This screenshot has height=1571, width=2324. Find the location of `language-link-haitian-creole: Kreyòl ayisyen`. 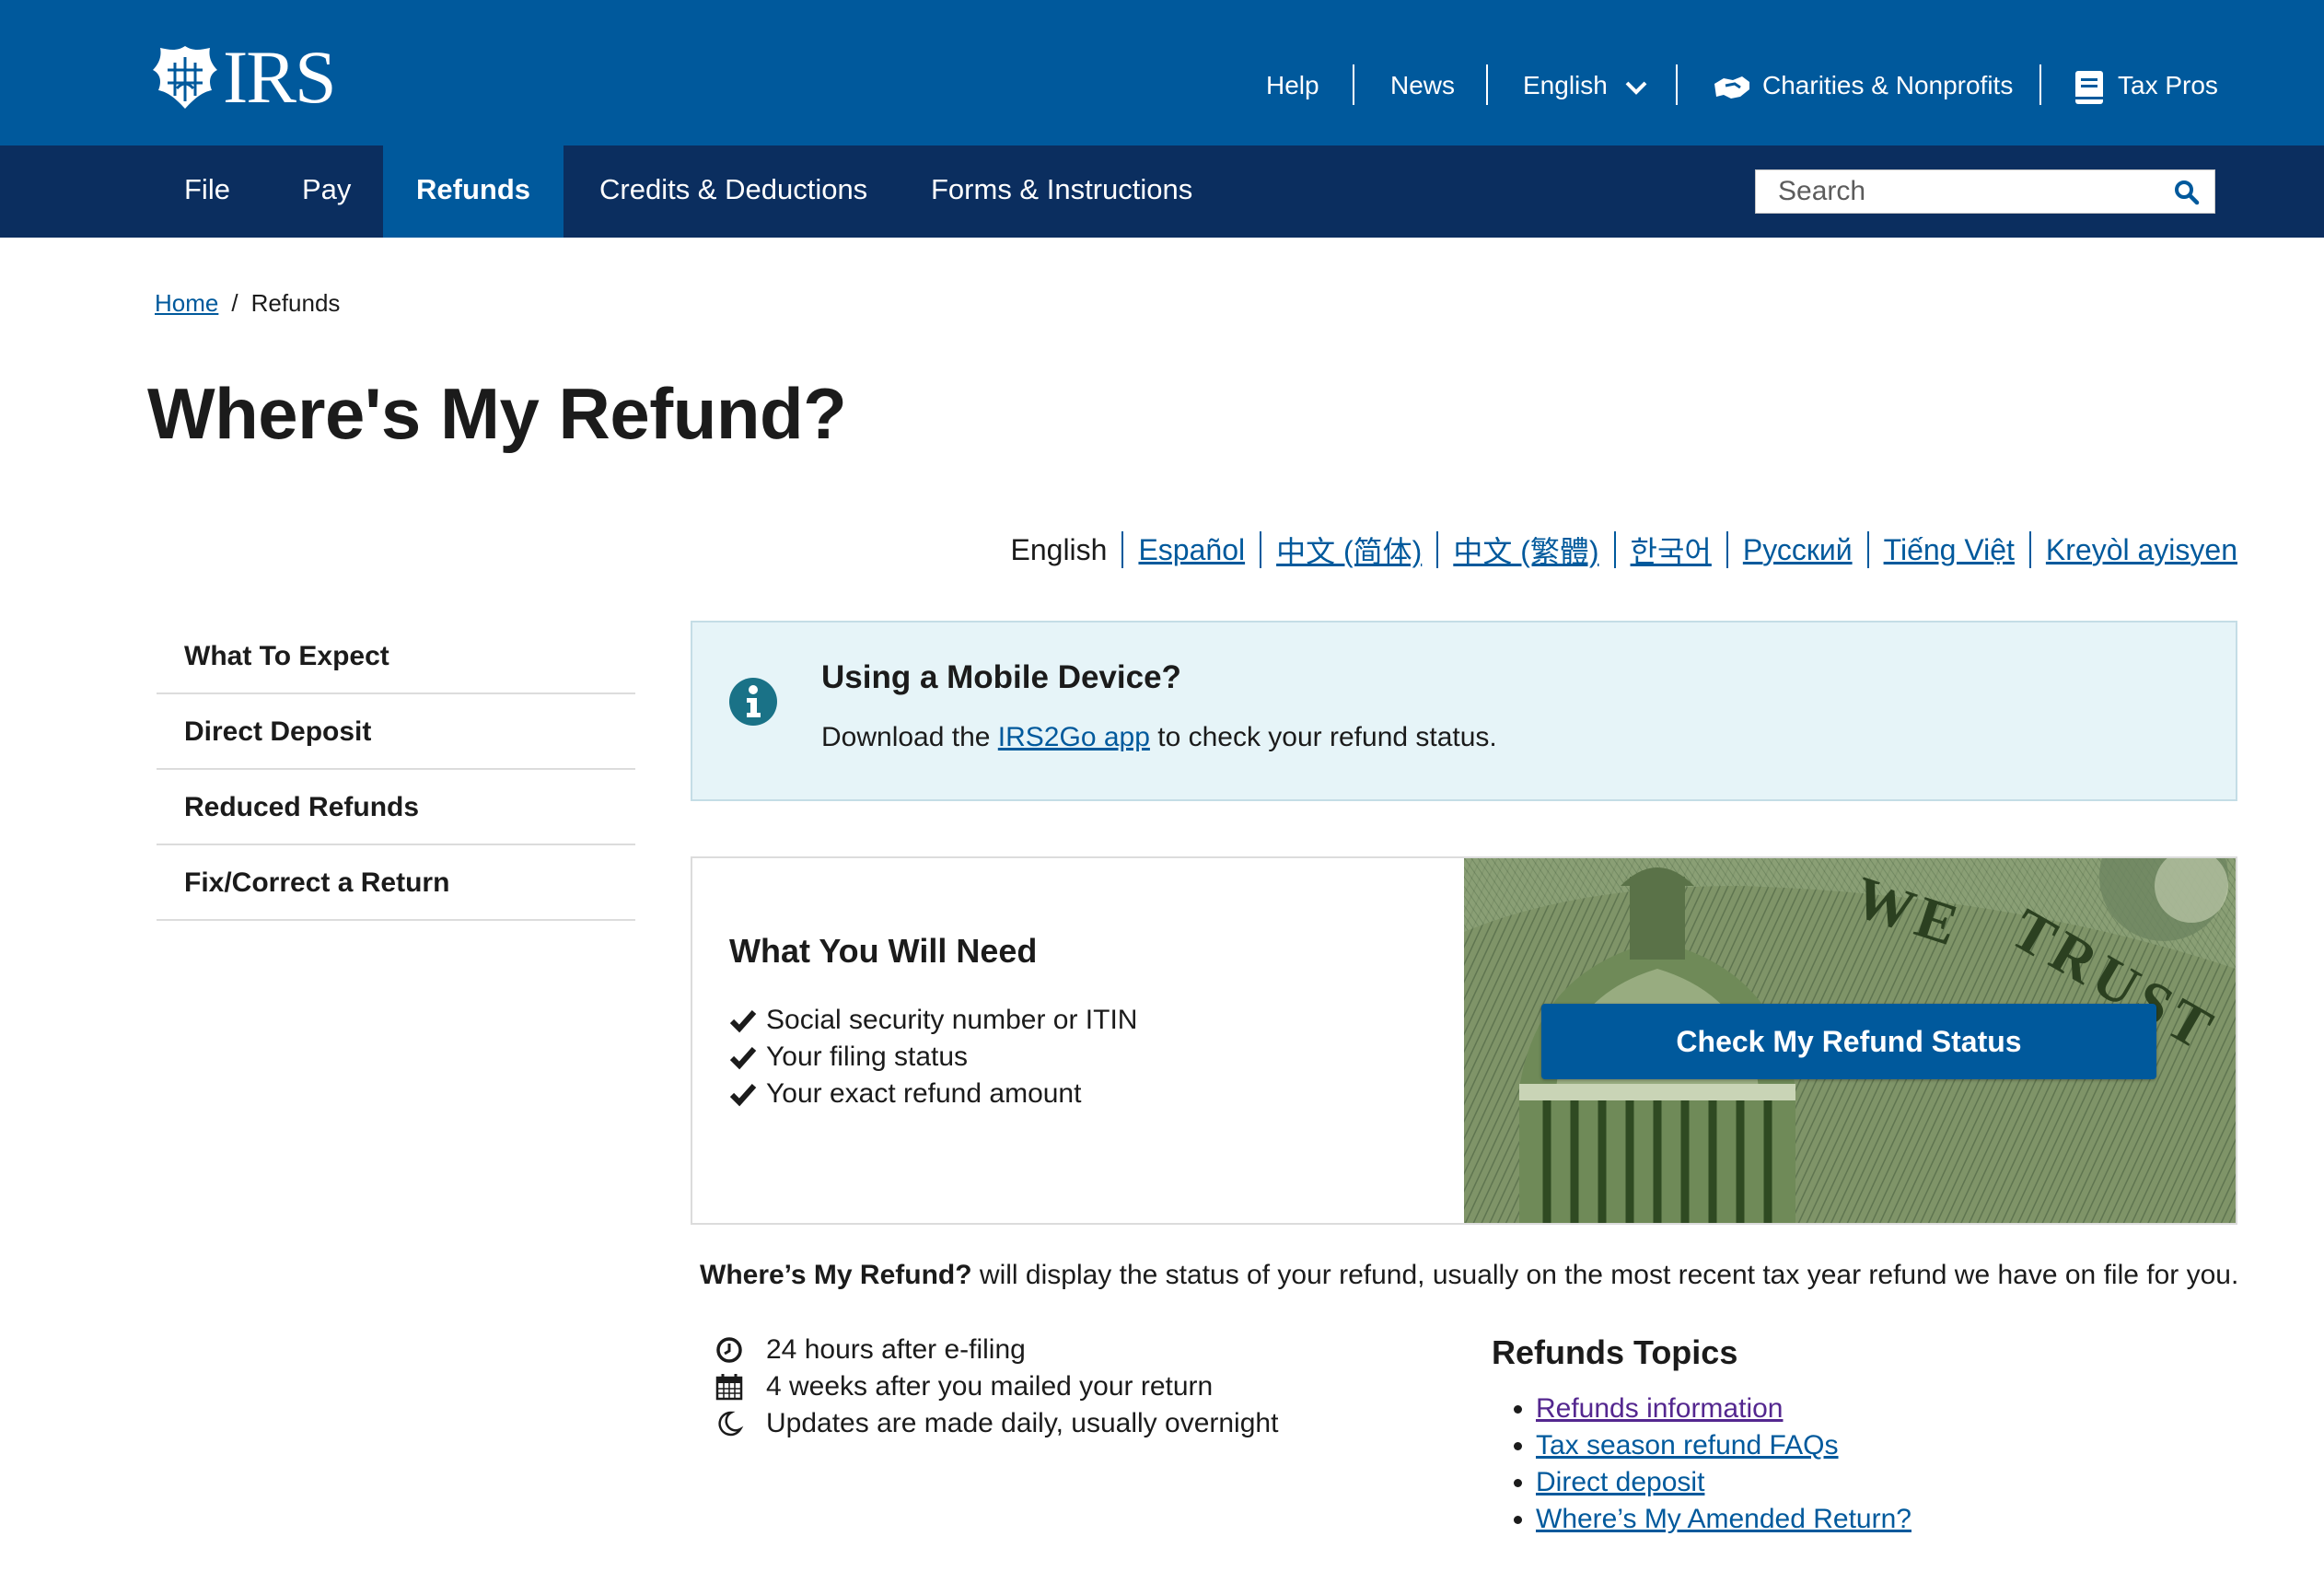

language-link-haitian-creole: Kreyòl ayisyen is located at coordinates (2142, 550).